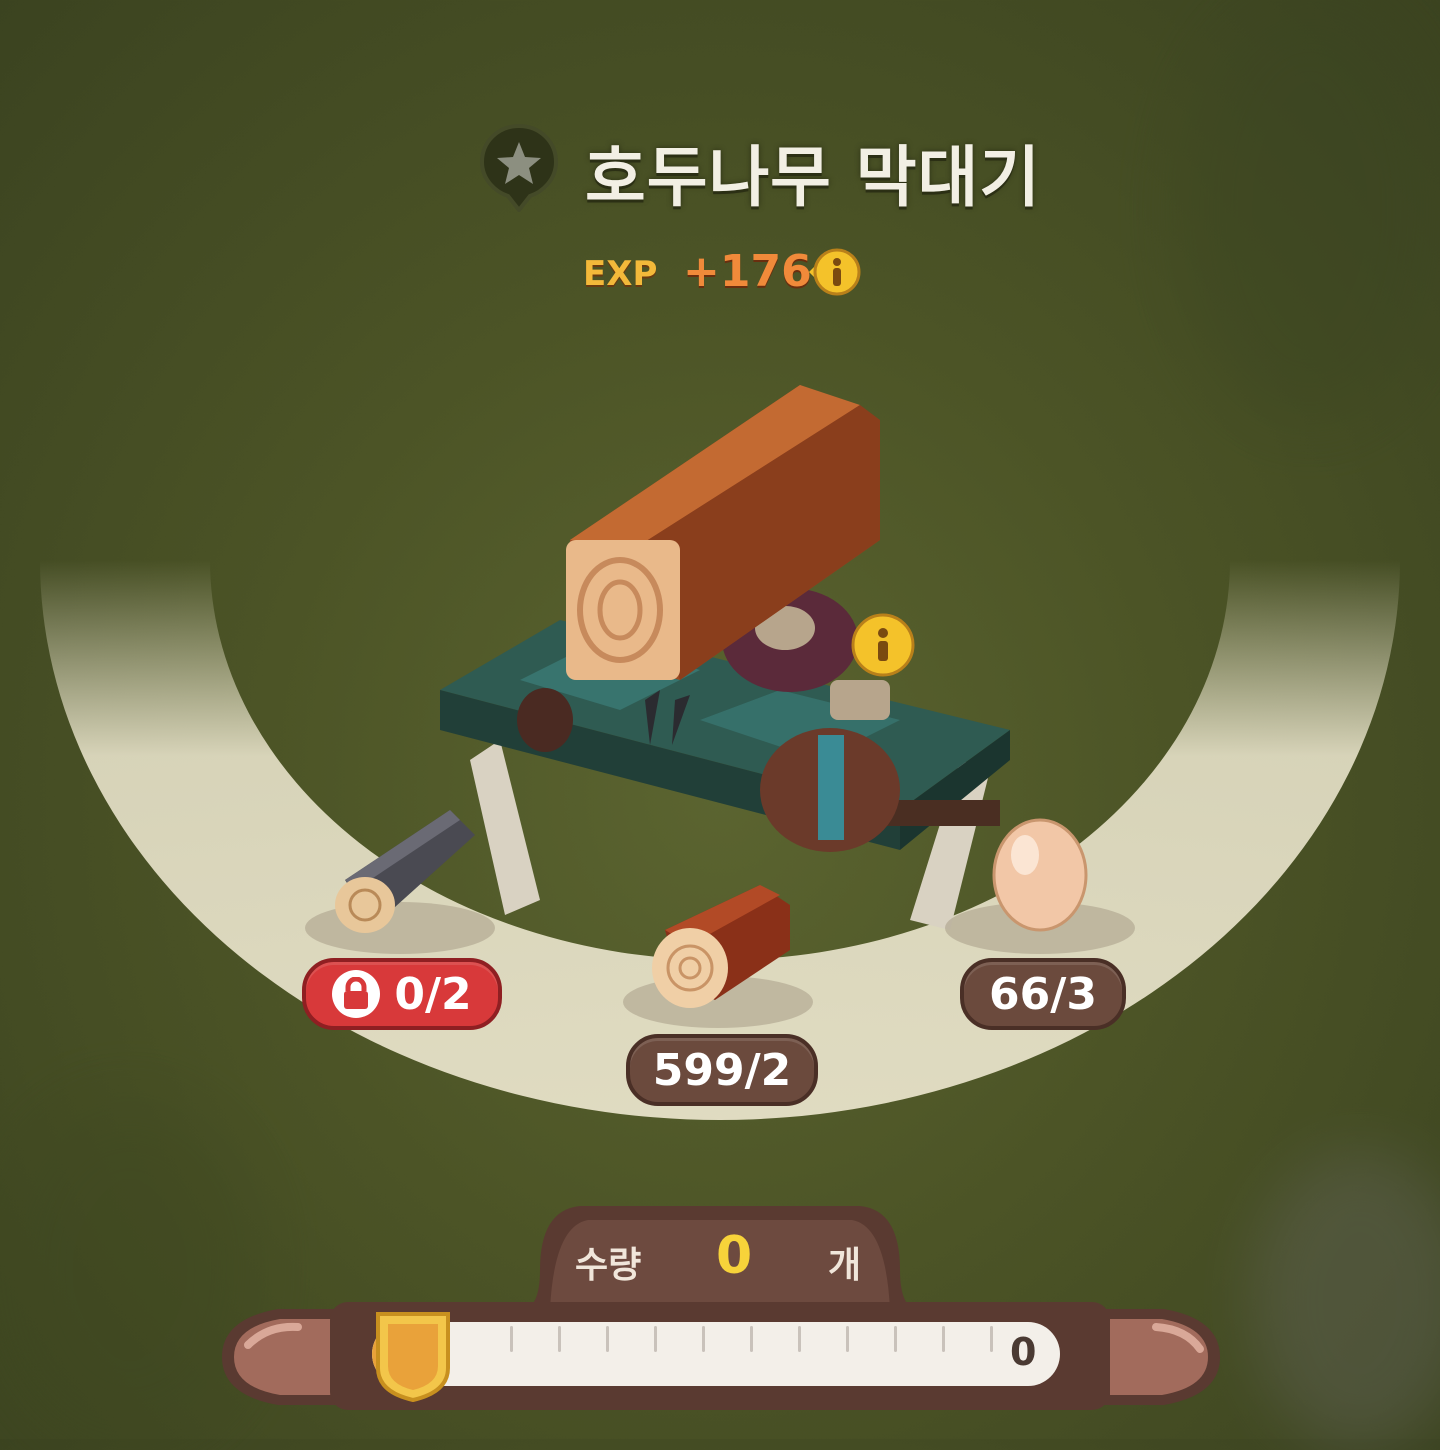 The image size is (1440, 1450). What do you see at coordinates (282, 1357) in the screenshot?
I see `decrease-button` at bounding box center [282, 1357].